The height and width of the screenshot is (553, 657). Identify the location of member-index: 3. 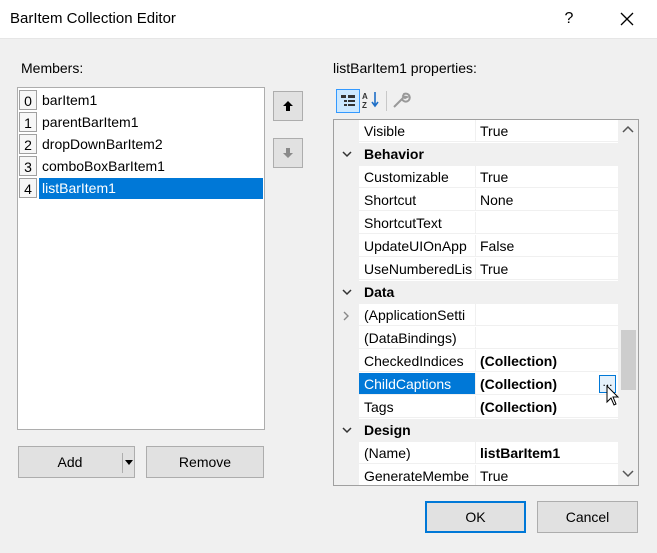
(28, 166).